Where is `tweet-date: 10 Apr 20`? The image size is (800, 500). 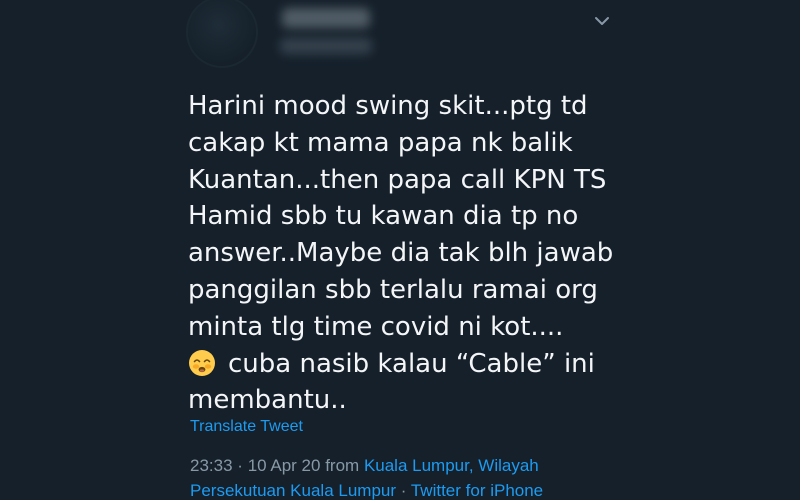 tweet-date: 10 Apr 20 is located at coordinates (284, 465).